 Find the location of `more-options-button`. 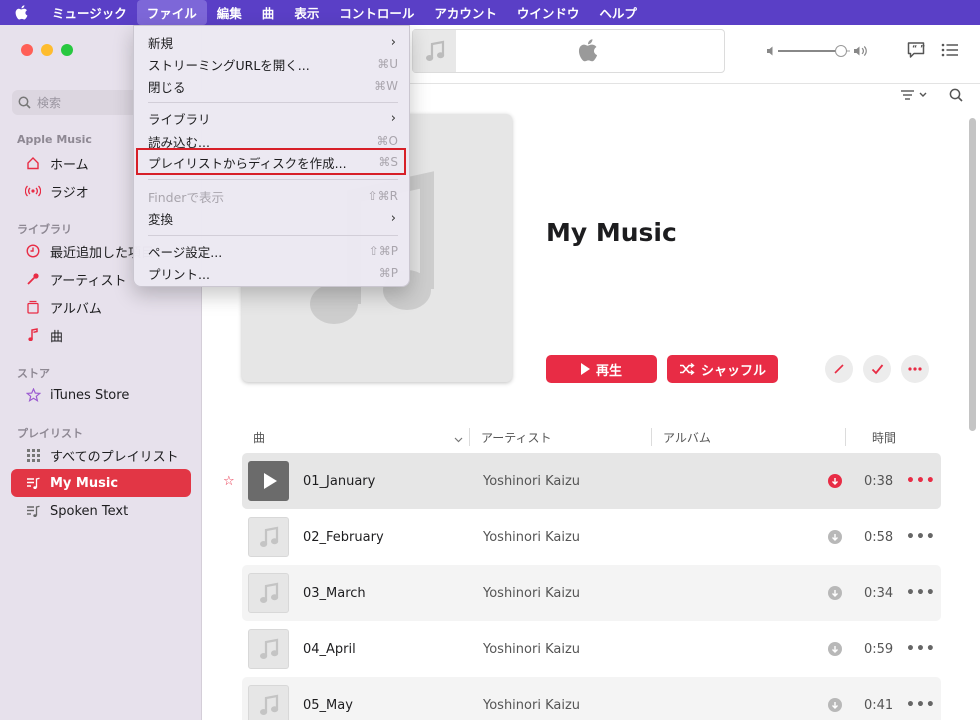

more-options-button is located at coordinates (915, 369).